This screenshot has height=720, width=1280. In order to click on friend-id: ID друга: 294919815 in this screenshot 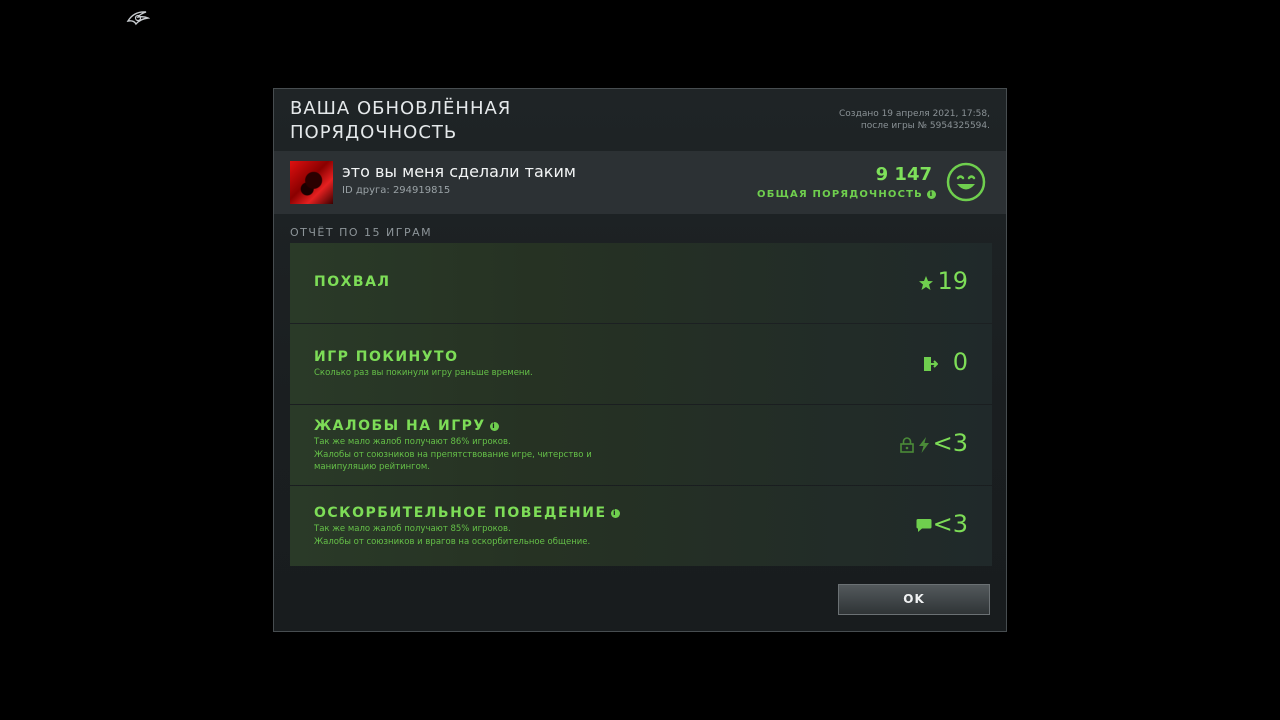, I will do `click(396, 190)`.